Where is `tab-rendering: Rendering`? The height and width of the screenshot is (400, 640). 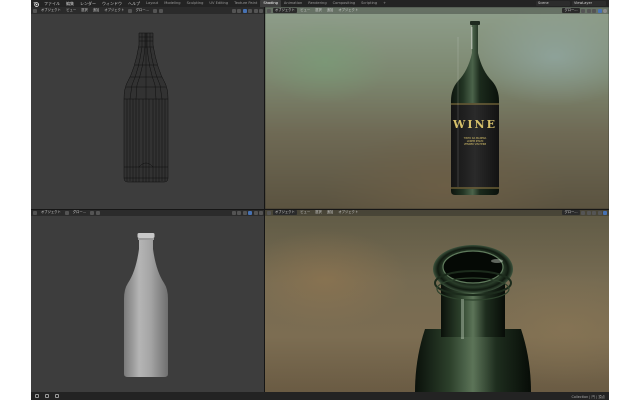
tab-rendering: Rendering is located at coordinates (317, 3).